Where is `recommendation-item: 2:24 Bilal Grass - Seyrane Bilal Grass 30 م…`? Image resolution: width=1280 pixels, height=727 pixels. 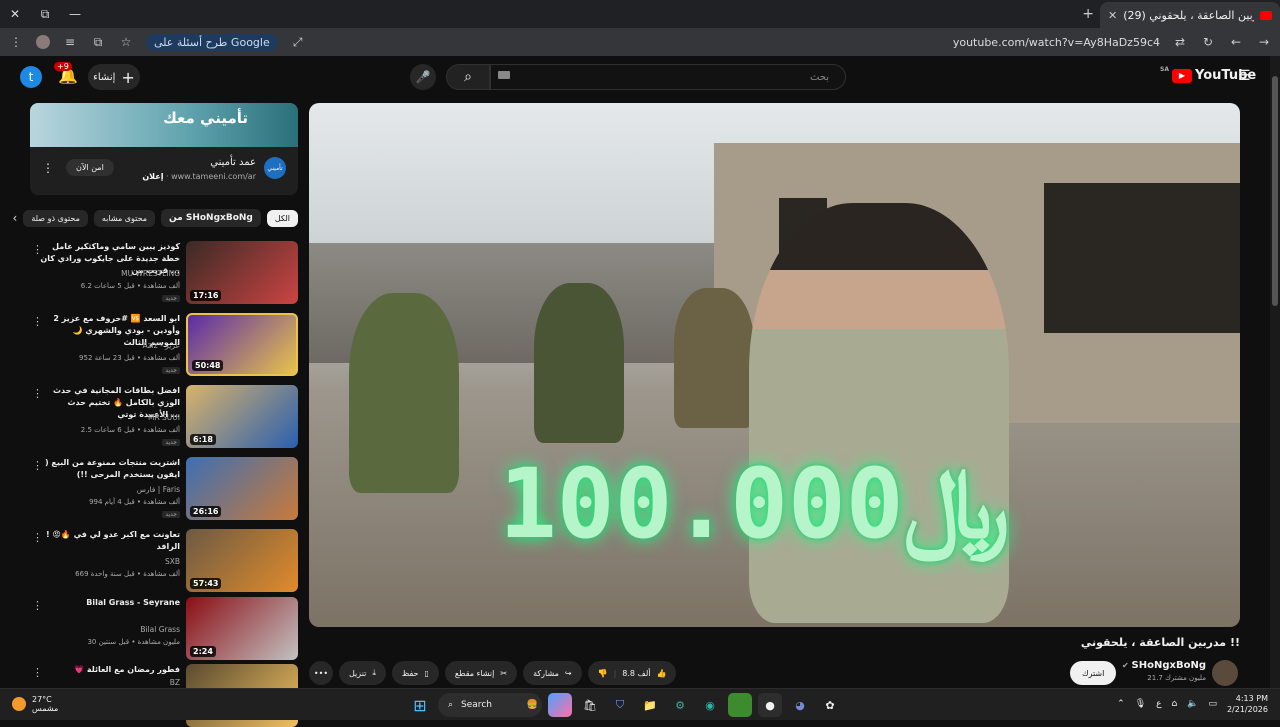
recommendation-item: 2:24 Bilal Grass - Seyrane Bilal Grass 30 م… is located at coordinates (164, 629).